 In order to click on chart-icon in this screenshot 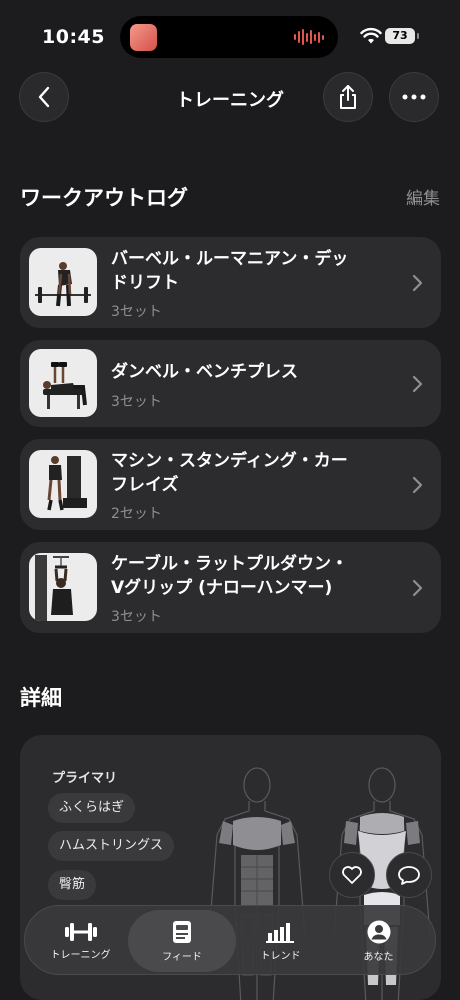, I will do `click(279, 932)`.